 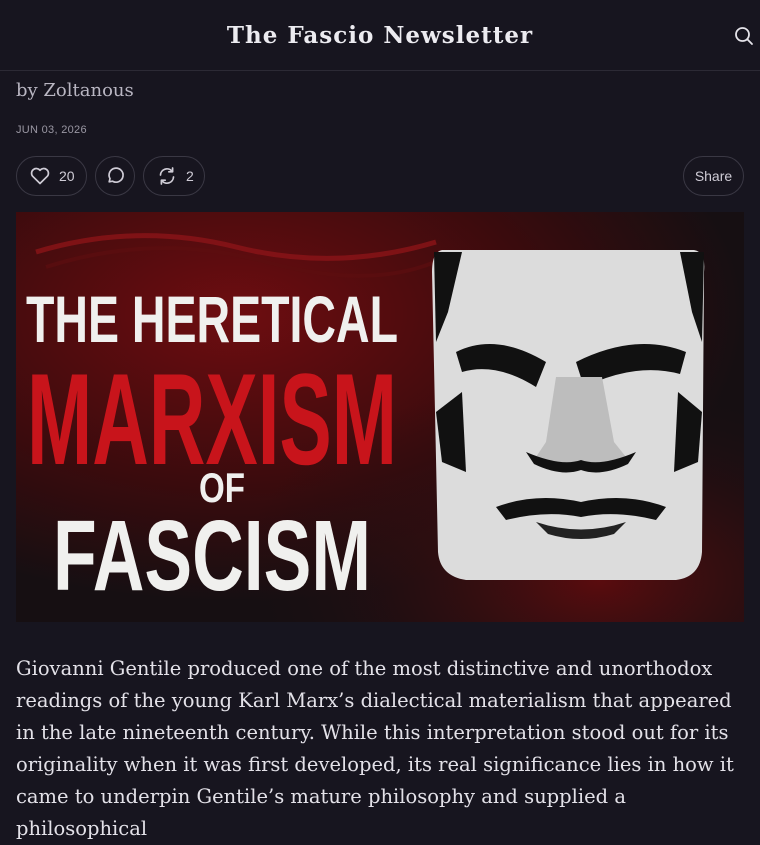 I want to click on comment-icon, so click(x=116, y=175).